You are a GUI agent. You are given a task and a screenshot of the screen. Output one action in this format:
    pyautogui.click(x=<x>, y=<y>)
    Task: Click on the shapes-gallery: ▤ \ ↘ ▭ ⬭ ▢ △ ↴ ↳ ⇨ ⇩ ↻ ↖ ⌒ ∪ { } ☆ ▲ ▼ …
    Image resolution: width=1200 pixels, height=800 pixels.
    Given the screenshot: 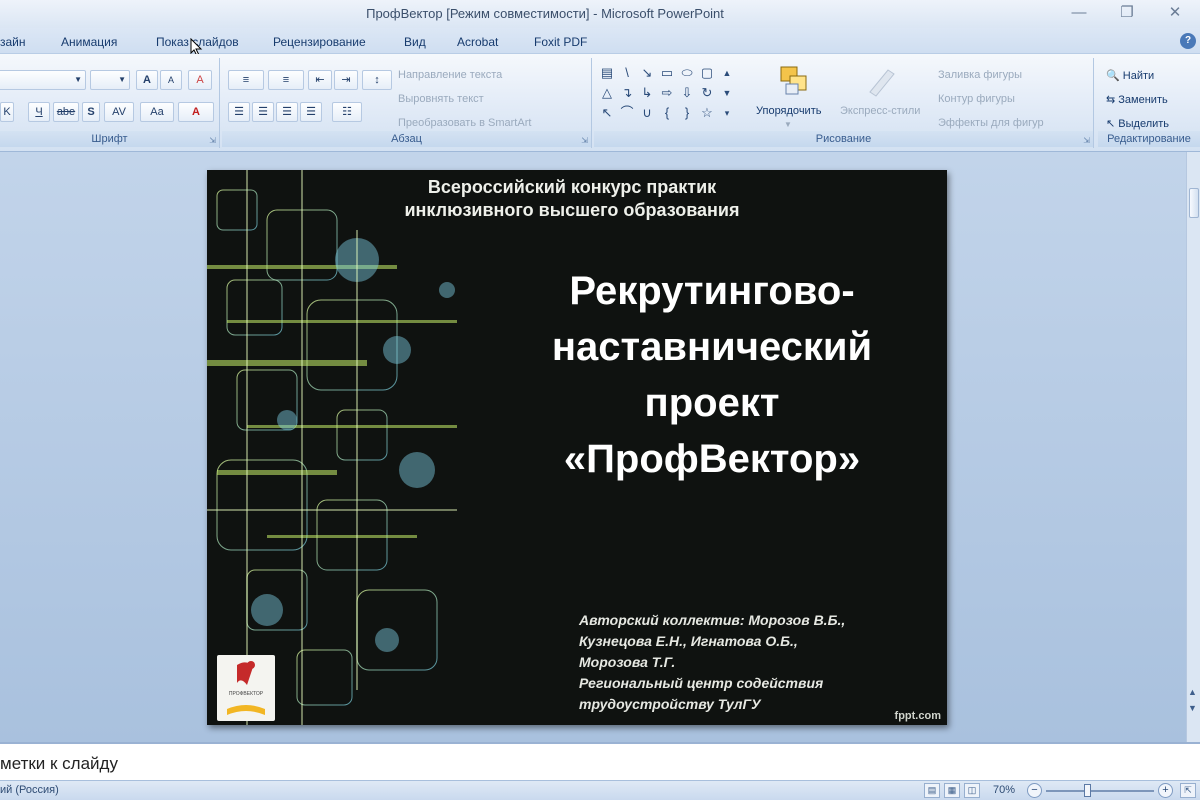 What is the action you would take?
    pyautogui.click(x=667, y=94)
    